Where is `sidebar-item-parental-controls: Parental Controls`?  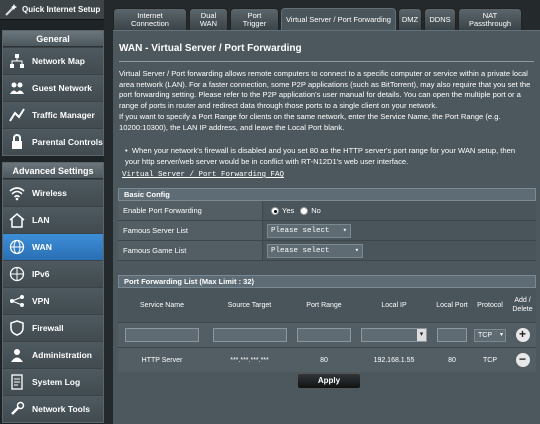 sidebar-item-parental-controls: Parental Controls is located at coordinates (53, 141).